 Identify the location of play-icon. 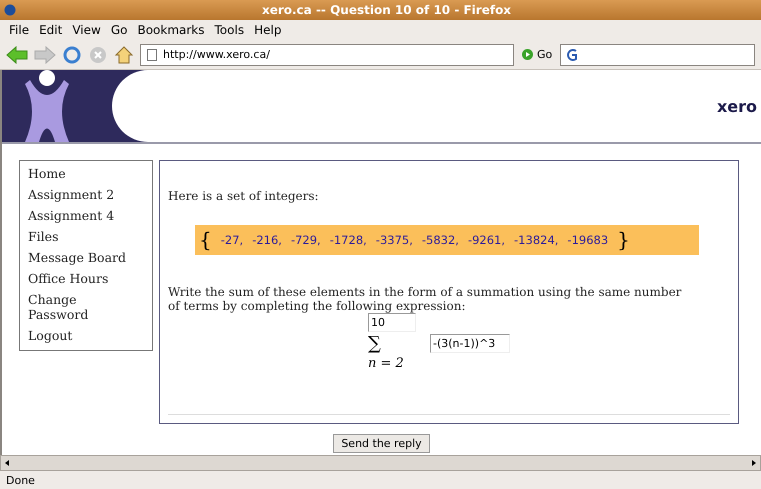
(527, 54).